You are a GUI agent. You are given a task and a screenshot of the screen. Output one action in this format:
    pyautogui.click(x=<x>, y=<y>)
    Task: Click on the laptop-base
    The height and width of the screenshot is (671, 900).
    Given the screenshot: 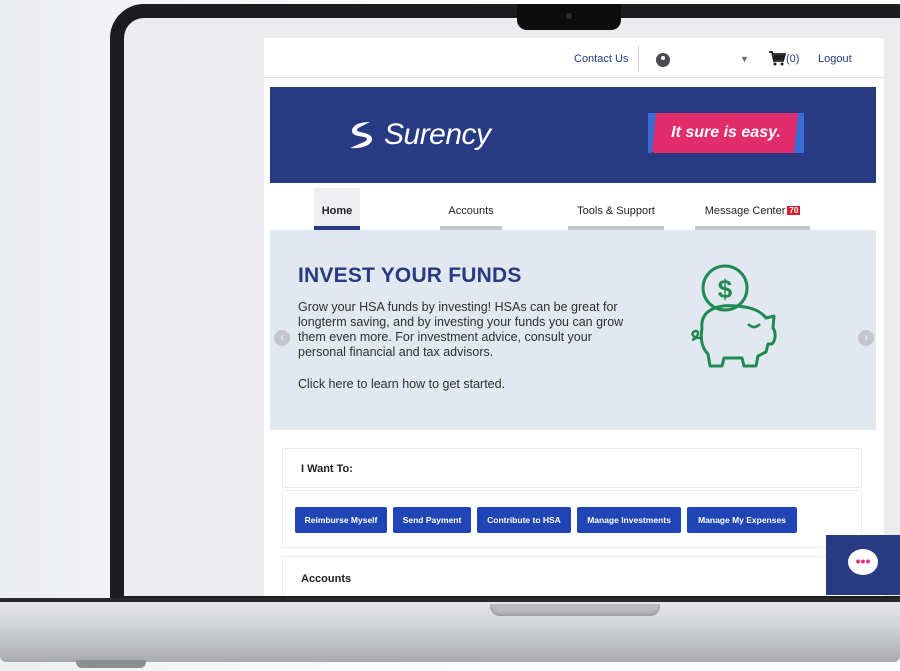 What is the action you would take?
    pyautogui.click(x=450, y=632)
    